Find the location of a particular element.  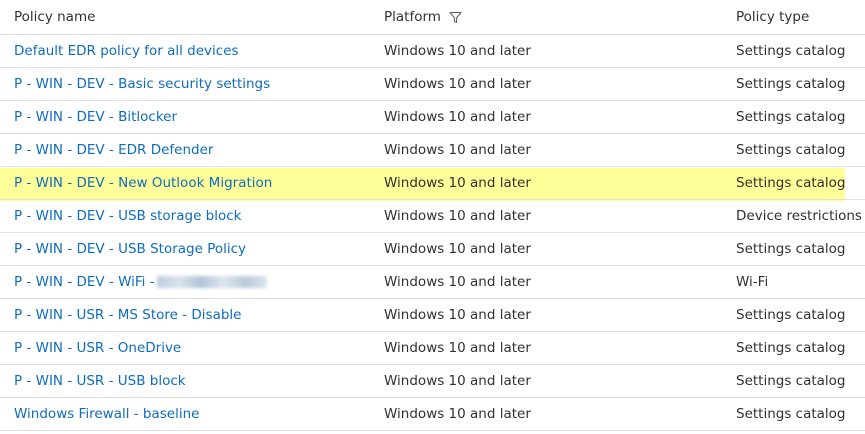

redacted-text is located at coordinates (211, 282).